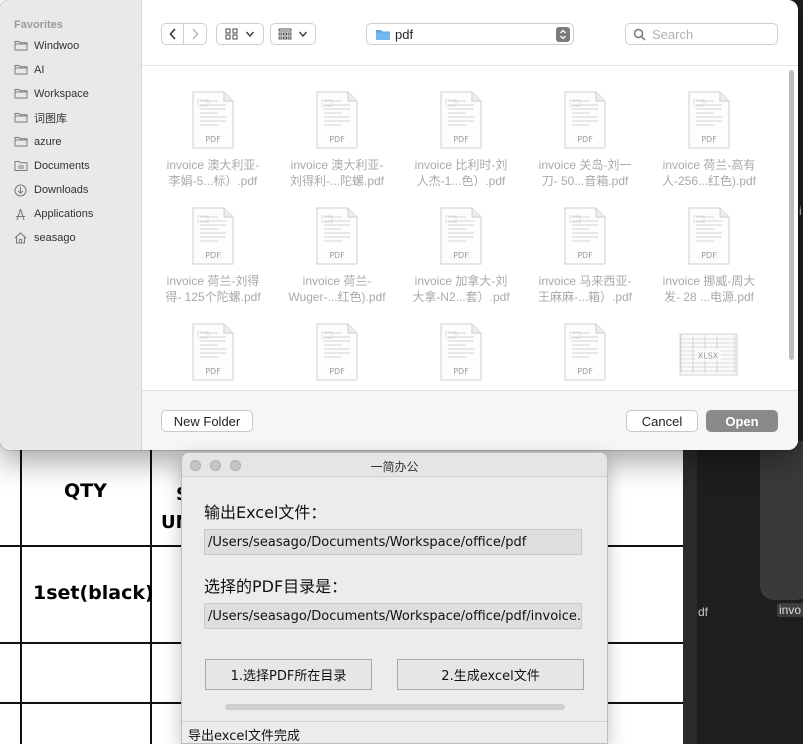 This screenshot has height=744, width=803. What do you see at coordinates (337, 173) in the screenshot?
I see `file-name: invoice 澳大利亚- 刘得利-...陀螺.pdf` at bounding box center [337, 173].